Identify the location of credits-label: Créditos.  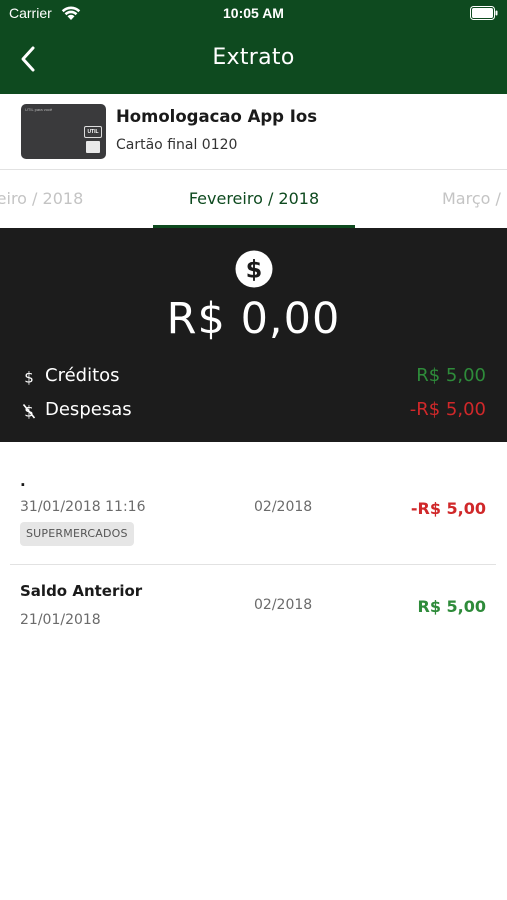
(82, 375).